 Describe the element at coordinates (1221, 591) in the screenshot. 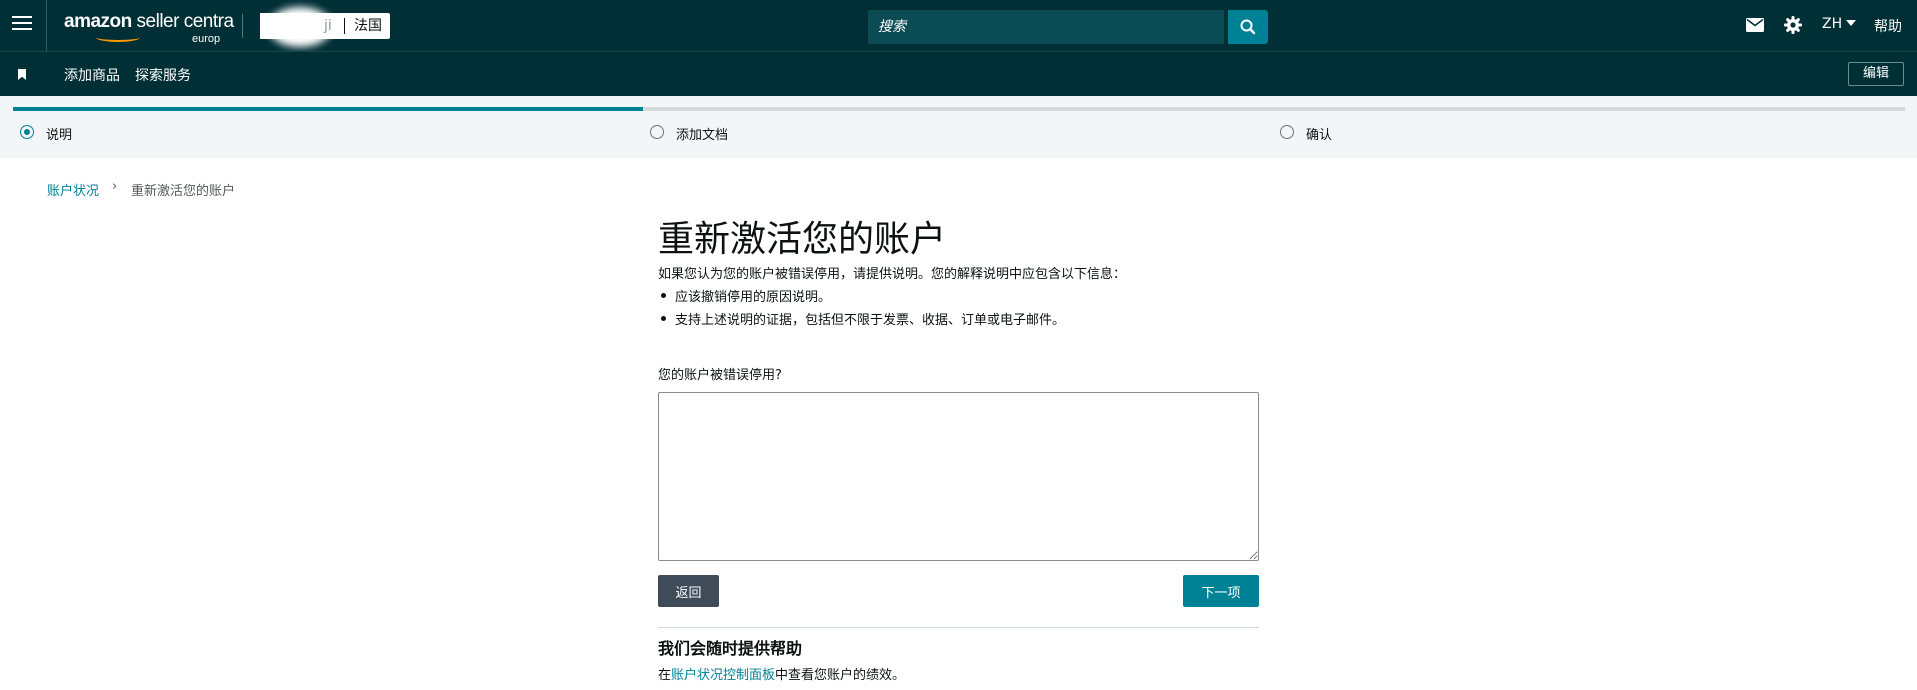

I see `next-button: 下一项` at that location.